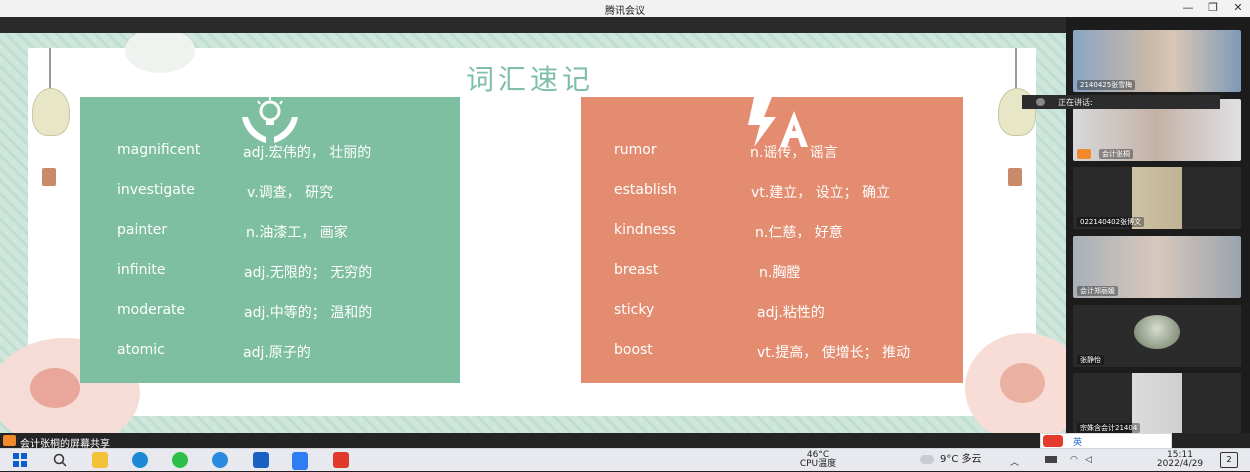 The image size is (1250, 472). Describe the element at coordinates (1229, 460) in the screenshot. I see `notification-icon: 2` at that location.